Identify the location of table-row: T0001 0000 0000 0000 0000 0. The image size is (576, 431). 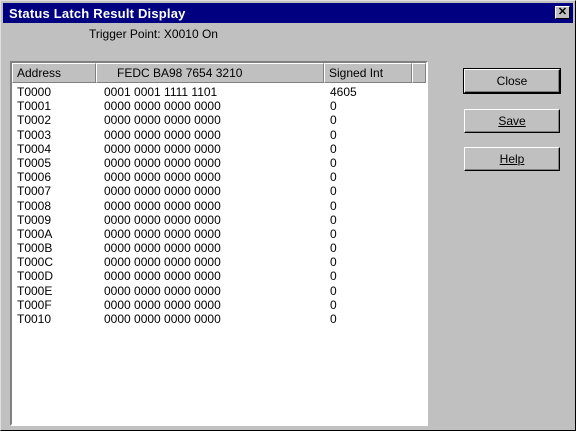
(219, 106).